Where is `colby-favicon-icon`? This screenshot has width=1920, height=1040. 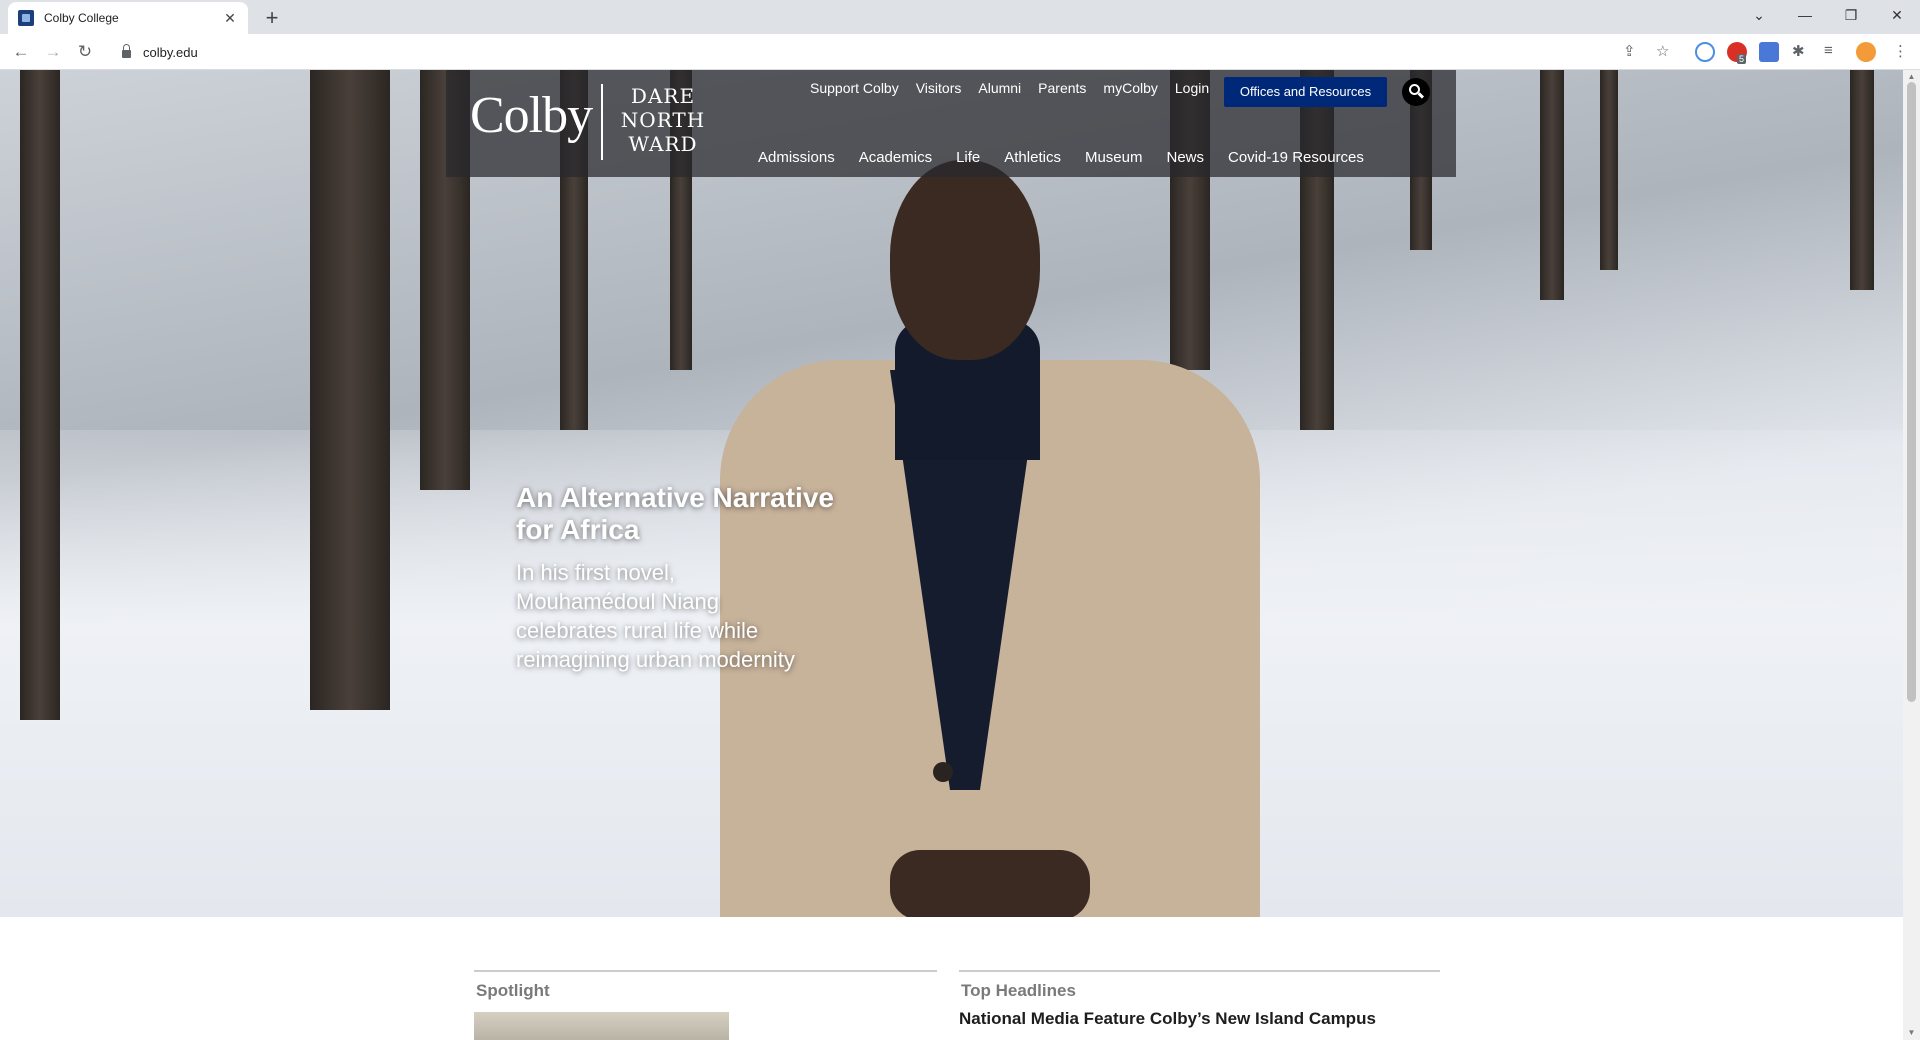
colby-favicon-icon is located at coordinates (26, 18).